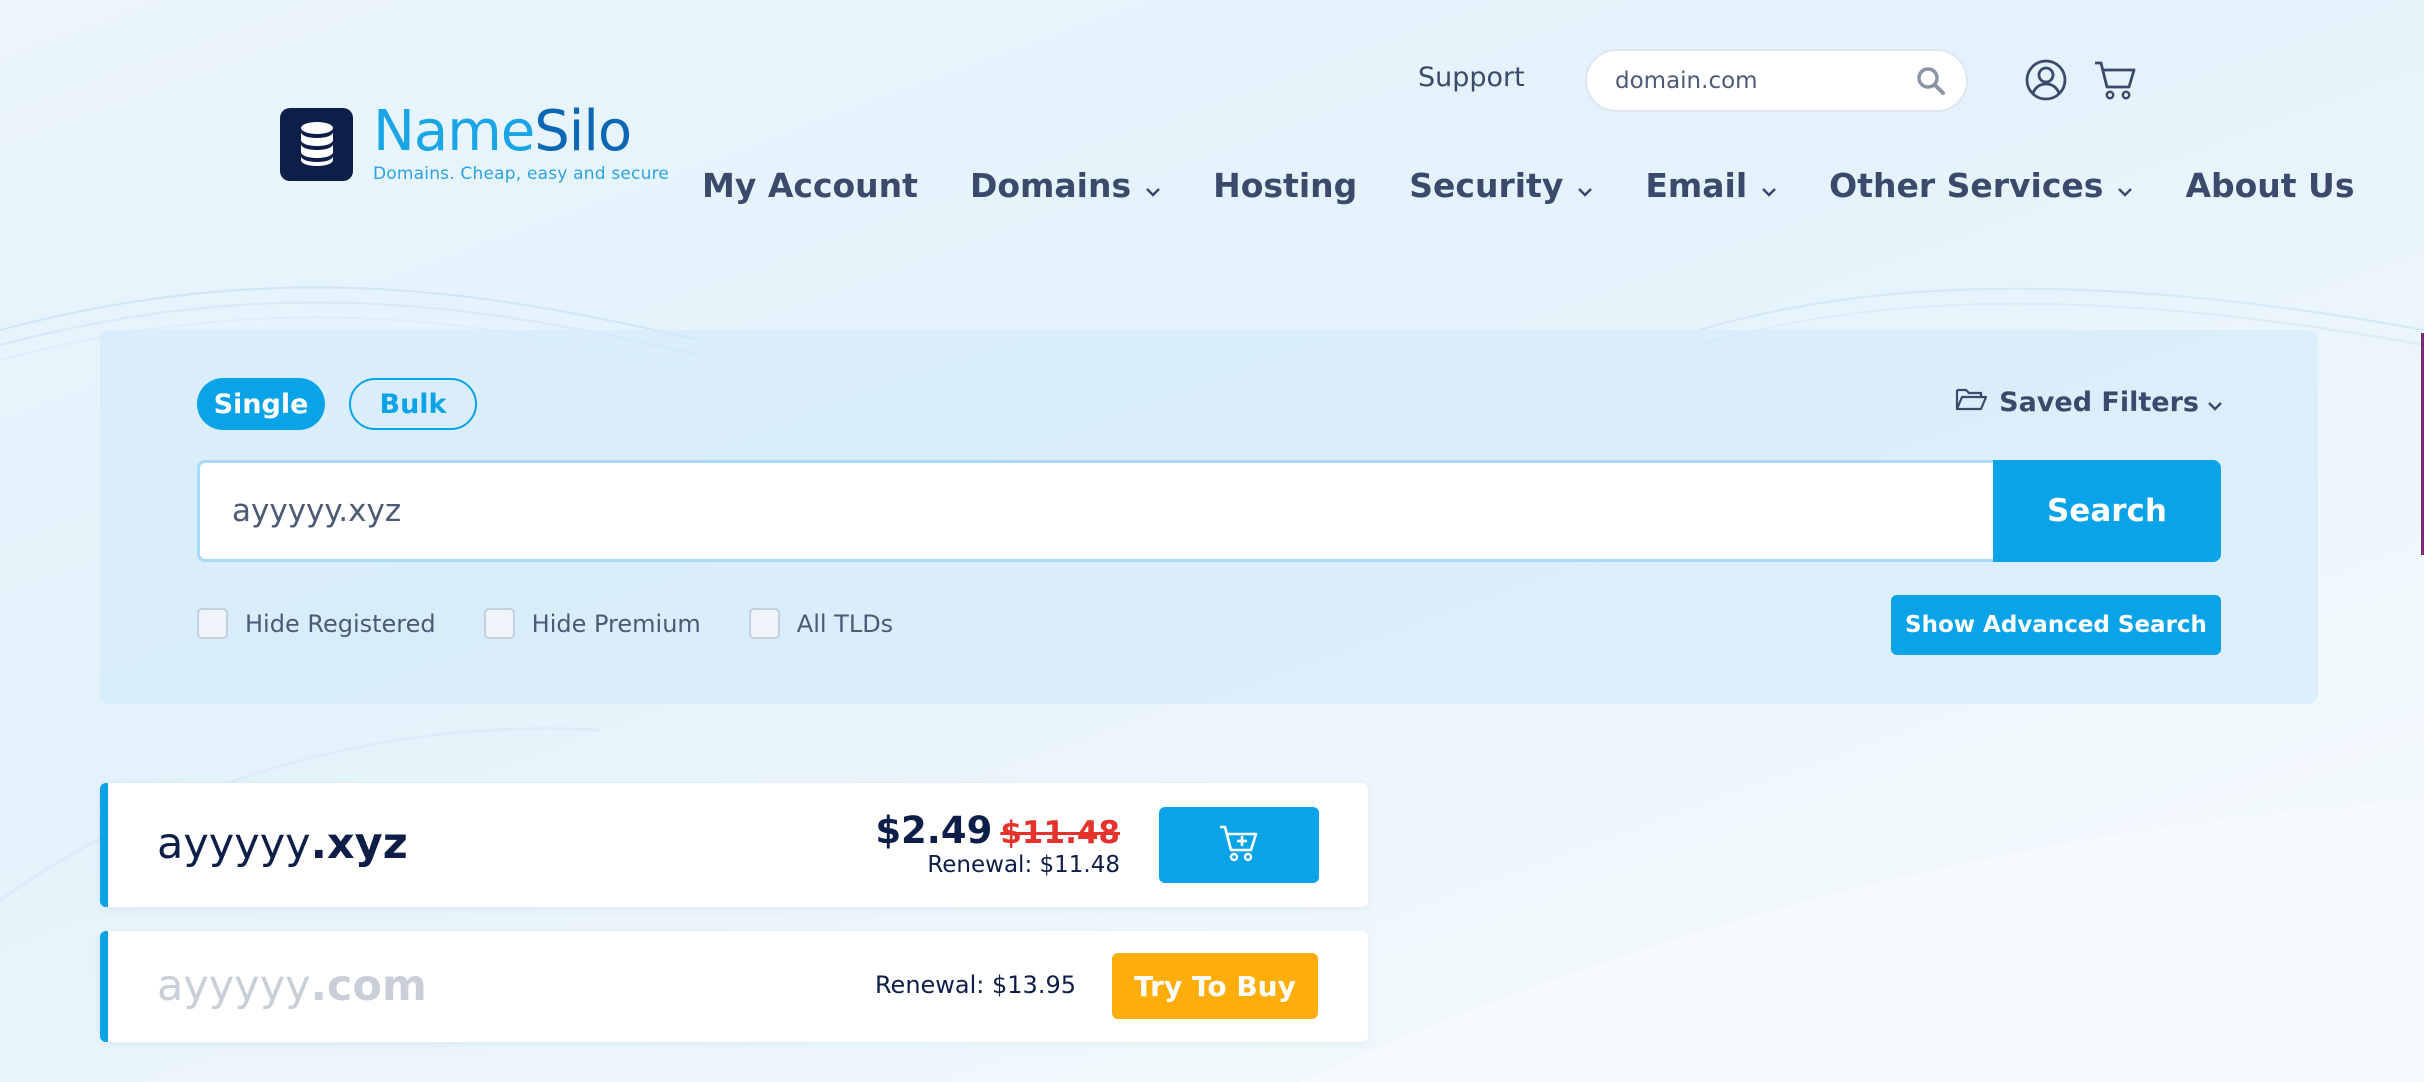 This screenshot has height=1082, width=2424. Describe the element at coordinates (413, 404) in the screenshot. I see `mode-bulk-toggle: Bulk` at that location.